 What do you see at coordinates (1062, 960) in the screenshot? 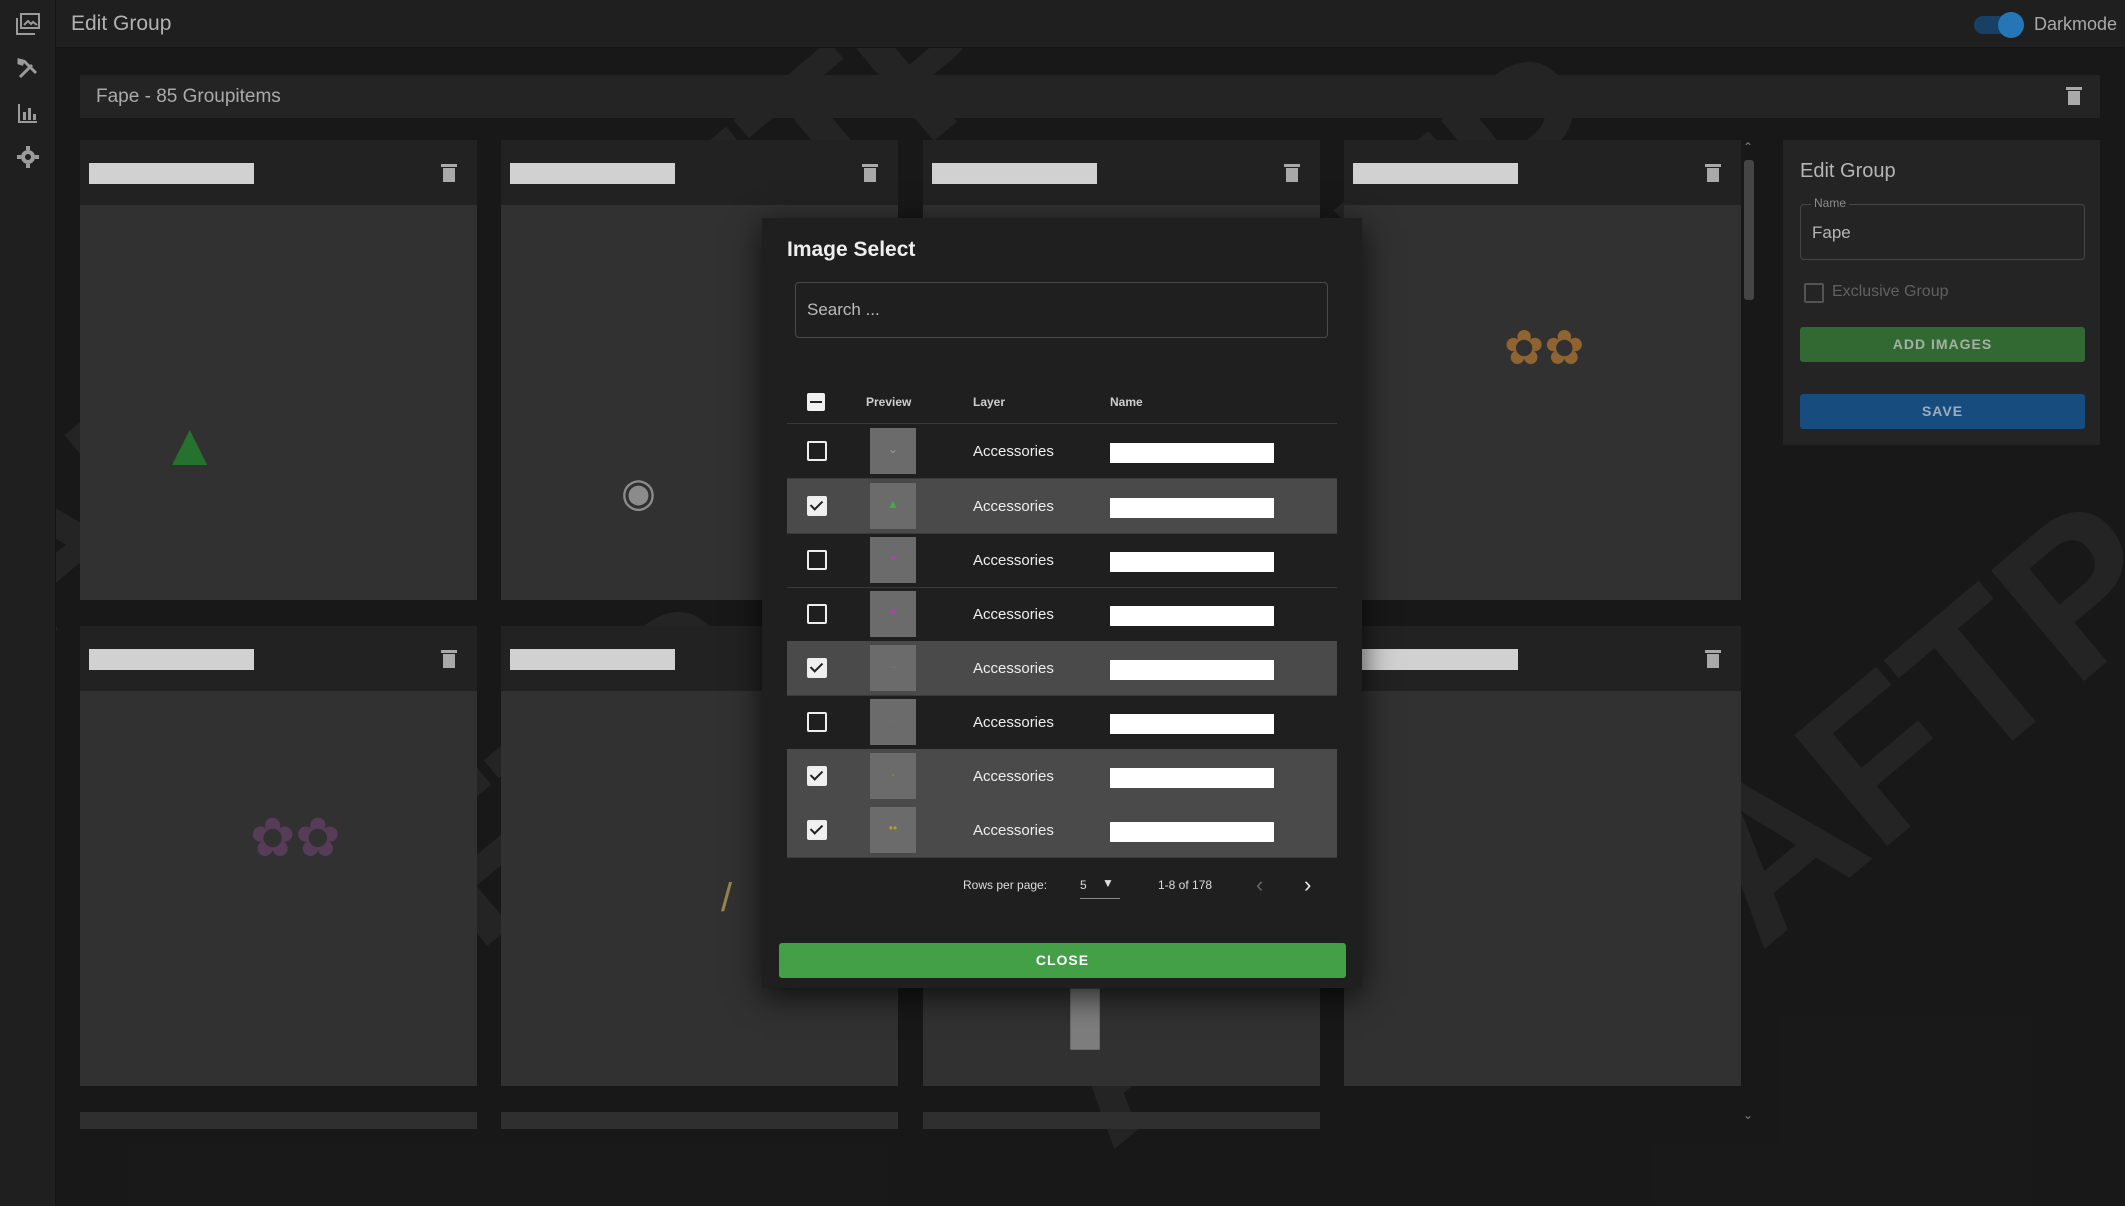
I see `close-button: CLOSE` at bounding box center [1062, 960].